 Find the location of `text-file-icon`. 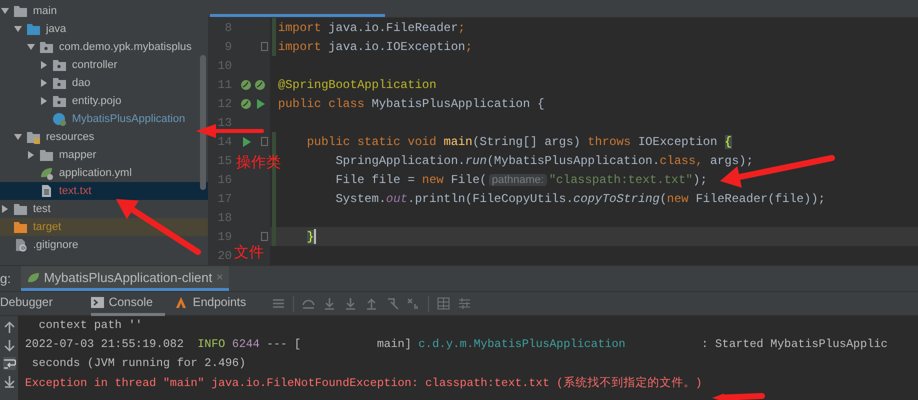

text-file-icon is located at coordinates (46, 191).